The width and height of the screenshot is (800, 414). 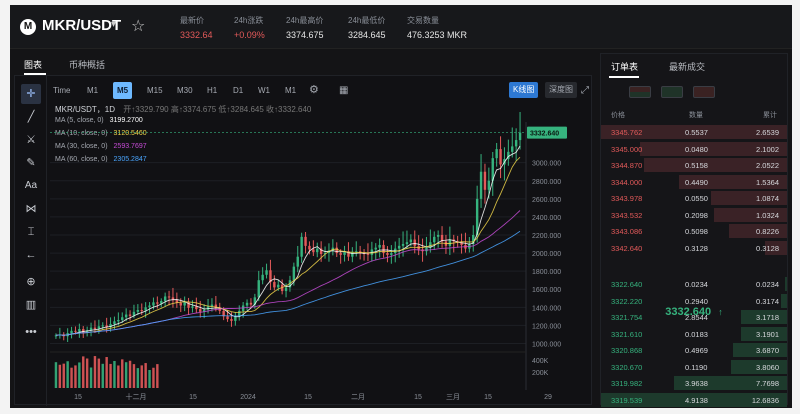 What do you see at coordinates (694, 317) in the screenshot?
I see `bid-row: 3321.754 2.8544 3.1718` at bounding box center [694, 317].